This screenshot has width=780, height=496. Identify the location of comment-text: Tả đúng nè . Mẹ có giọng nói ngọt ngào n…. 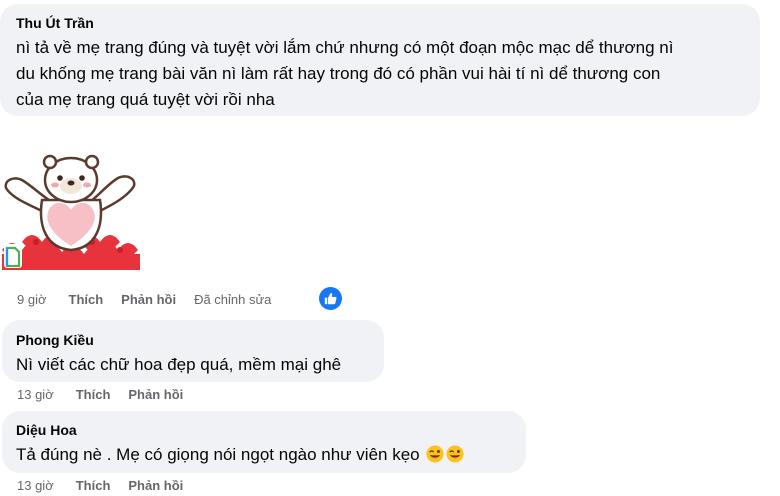
(218, 454).